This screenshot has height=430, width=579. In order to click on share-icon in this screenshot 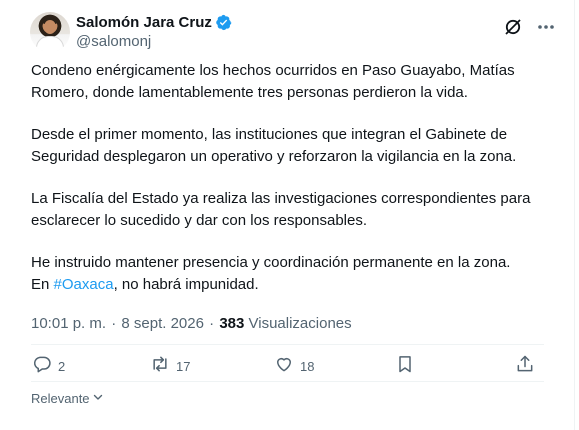, I will do `click(525, 366)`.